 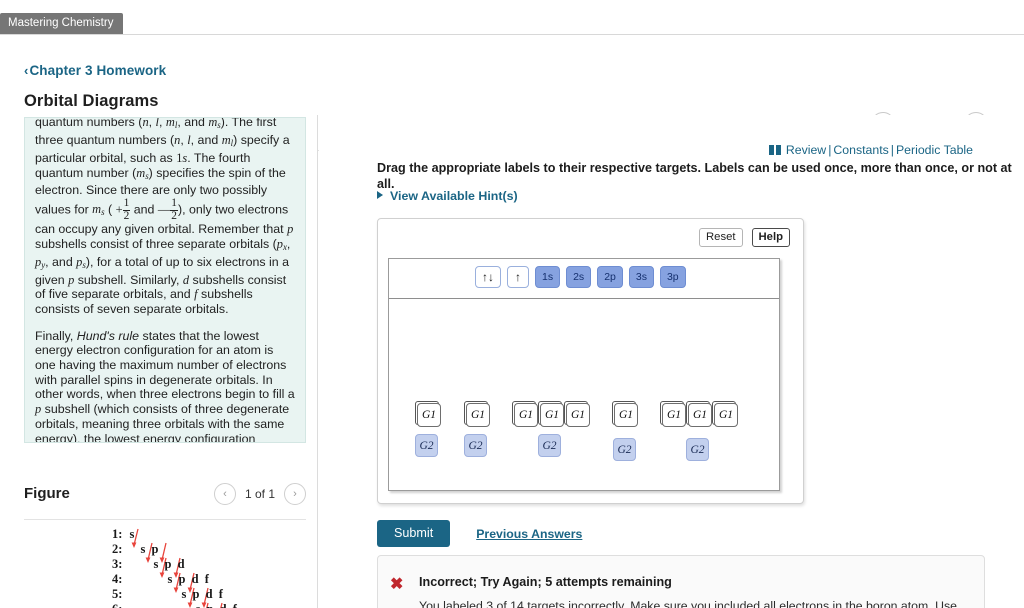 What do you see at coordinates (477, 429) in the screenshot?
I see `target-group-2: G1 G2` at bounding box center [477, 429].